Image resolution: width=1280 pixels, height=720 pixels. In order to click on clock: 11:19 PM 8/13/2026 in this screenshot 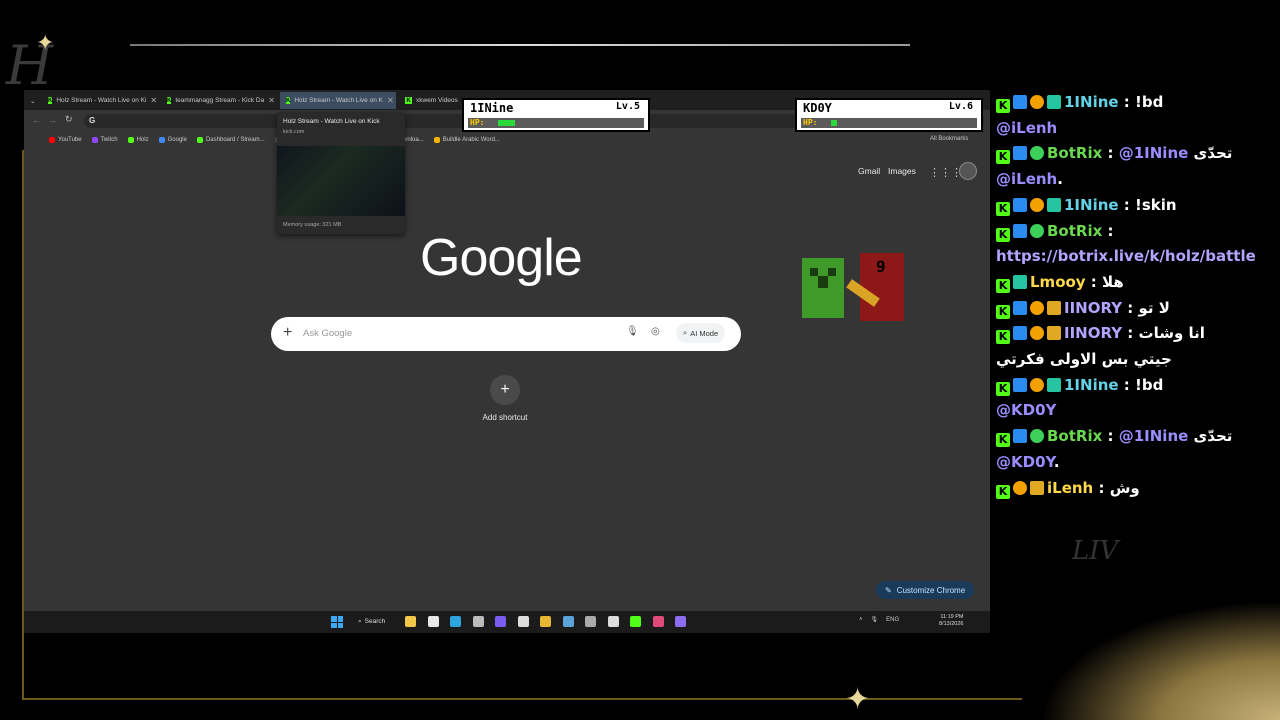, I will do `click(951, 621)`.